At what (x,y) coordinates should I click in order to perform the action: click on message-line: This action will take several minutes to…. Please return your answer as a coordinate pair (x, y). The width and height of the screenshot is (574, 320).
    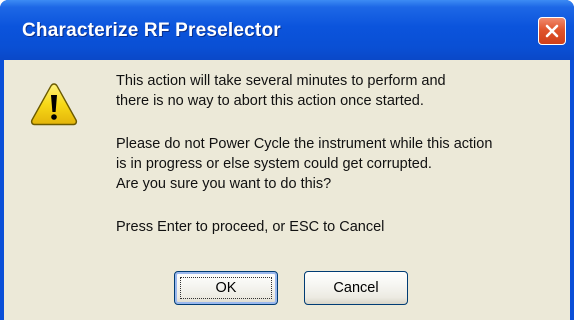
    Looking at the image, I should click on (281, 81).